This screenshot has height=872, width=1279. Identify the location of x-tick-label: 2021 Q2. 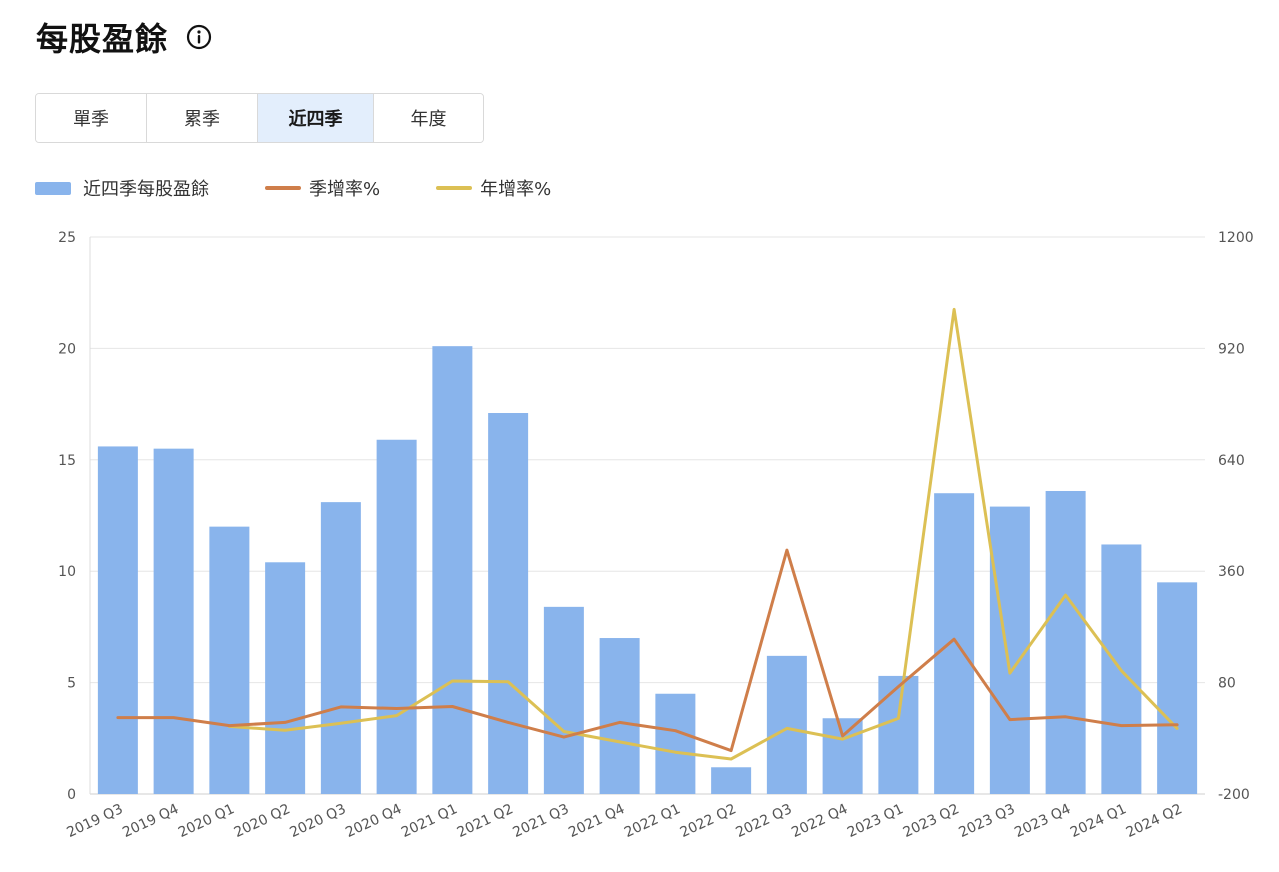
(485, 821).